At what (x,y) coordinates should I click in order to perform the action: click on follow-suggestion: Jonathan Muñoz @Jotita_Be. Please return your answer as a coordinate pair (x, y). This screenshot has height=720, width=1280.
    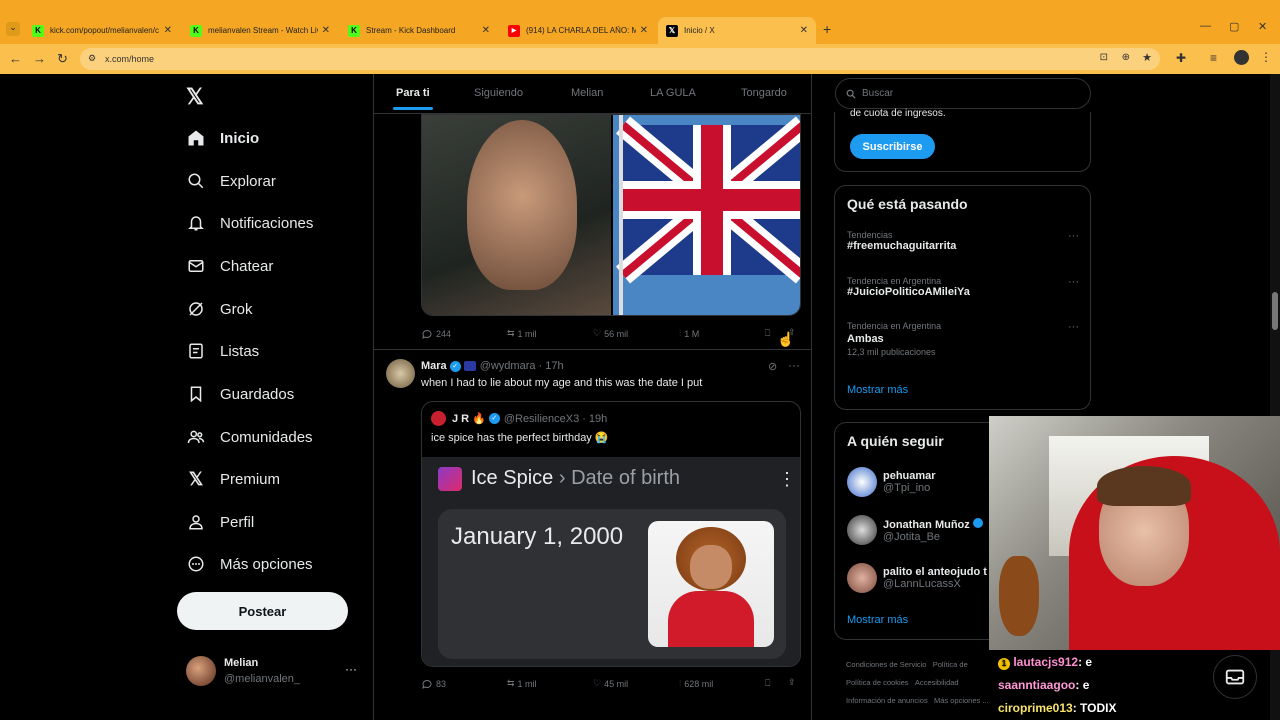
    Looking at the image, I should click on (915, 530).